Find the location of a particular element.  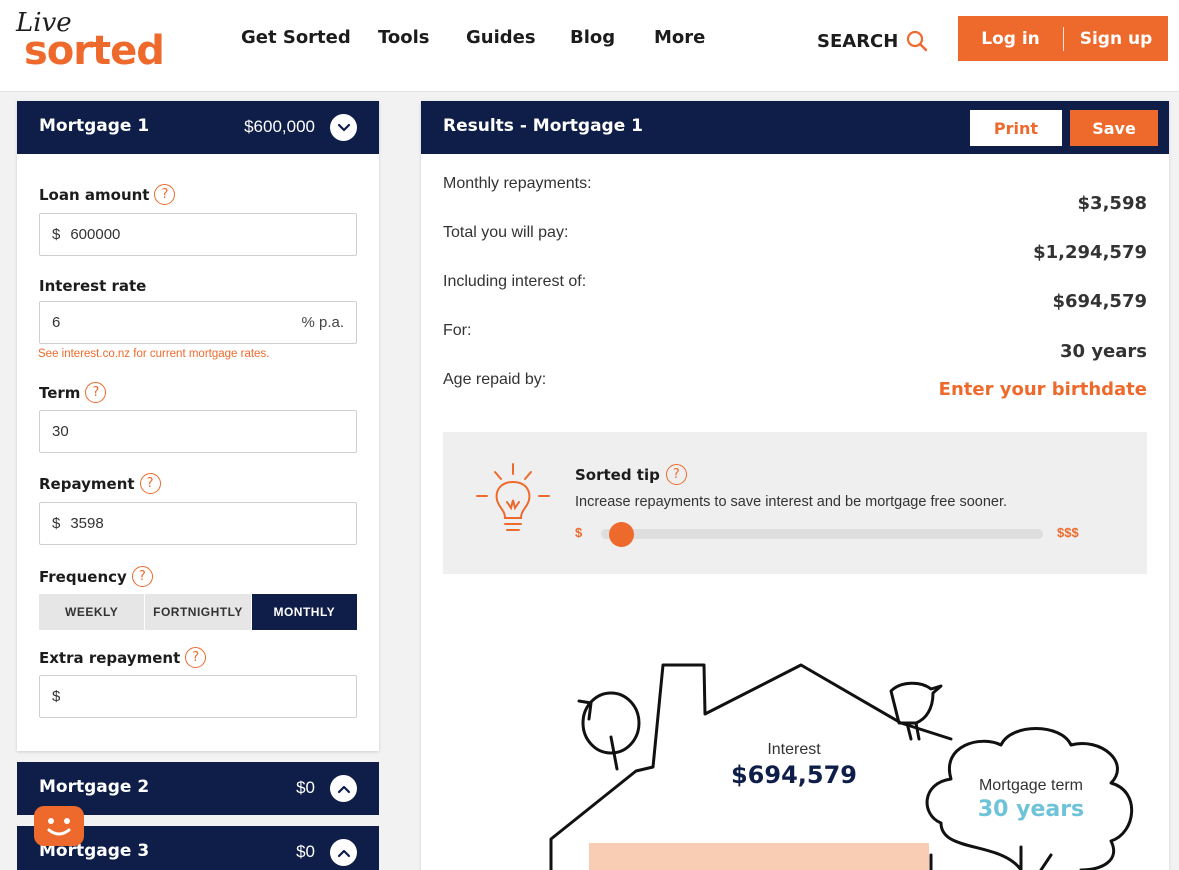

house-interest-label: Interest is located at coordinates (794, 749).